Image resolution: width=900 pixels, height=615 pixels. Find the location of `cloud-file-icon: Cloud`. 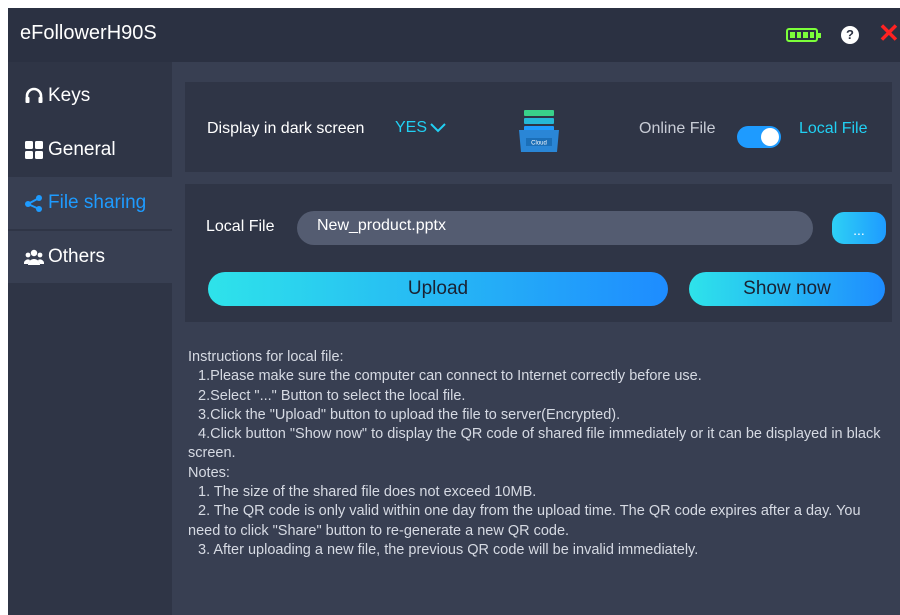

cloud-file-icon: Cloud is located at coordinates (539, 133).